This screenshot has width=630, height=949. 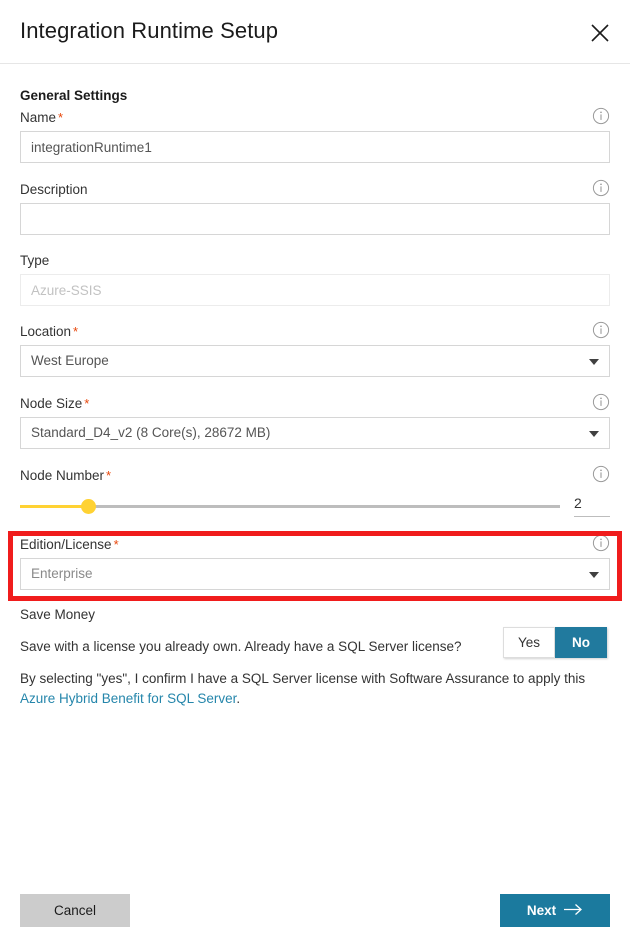 I want to click on slider-track, so click(x=290, y=506).